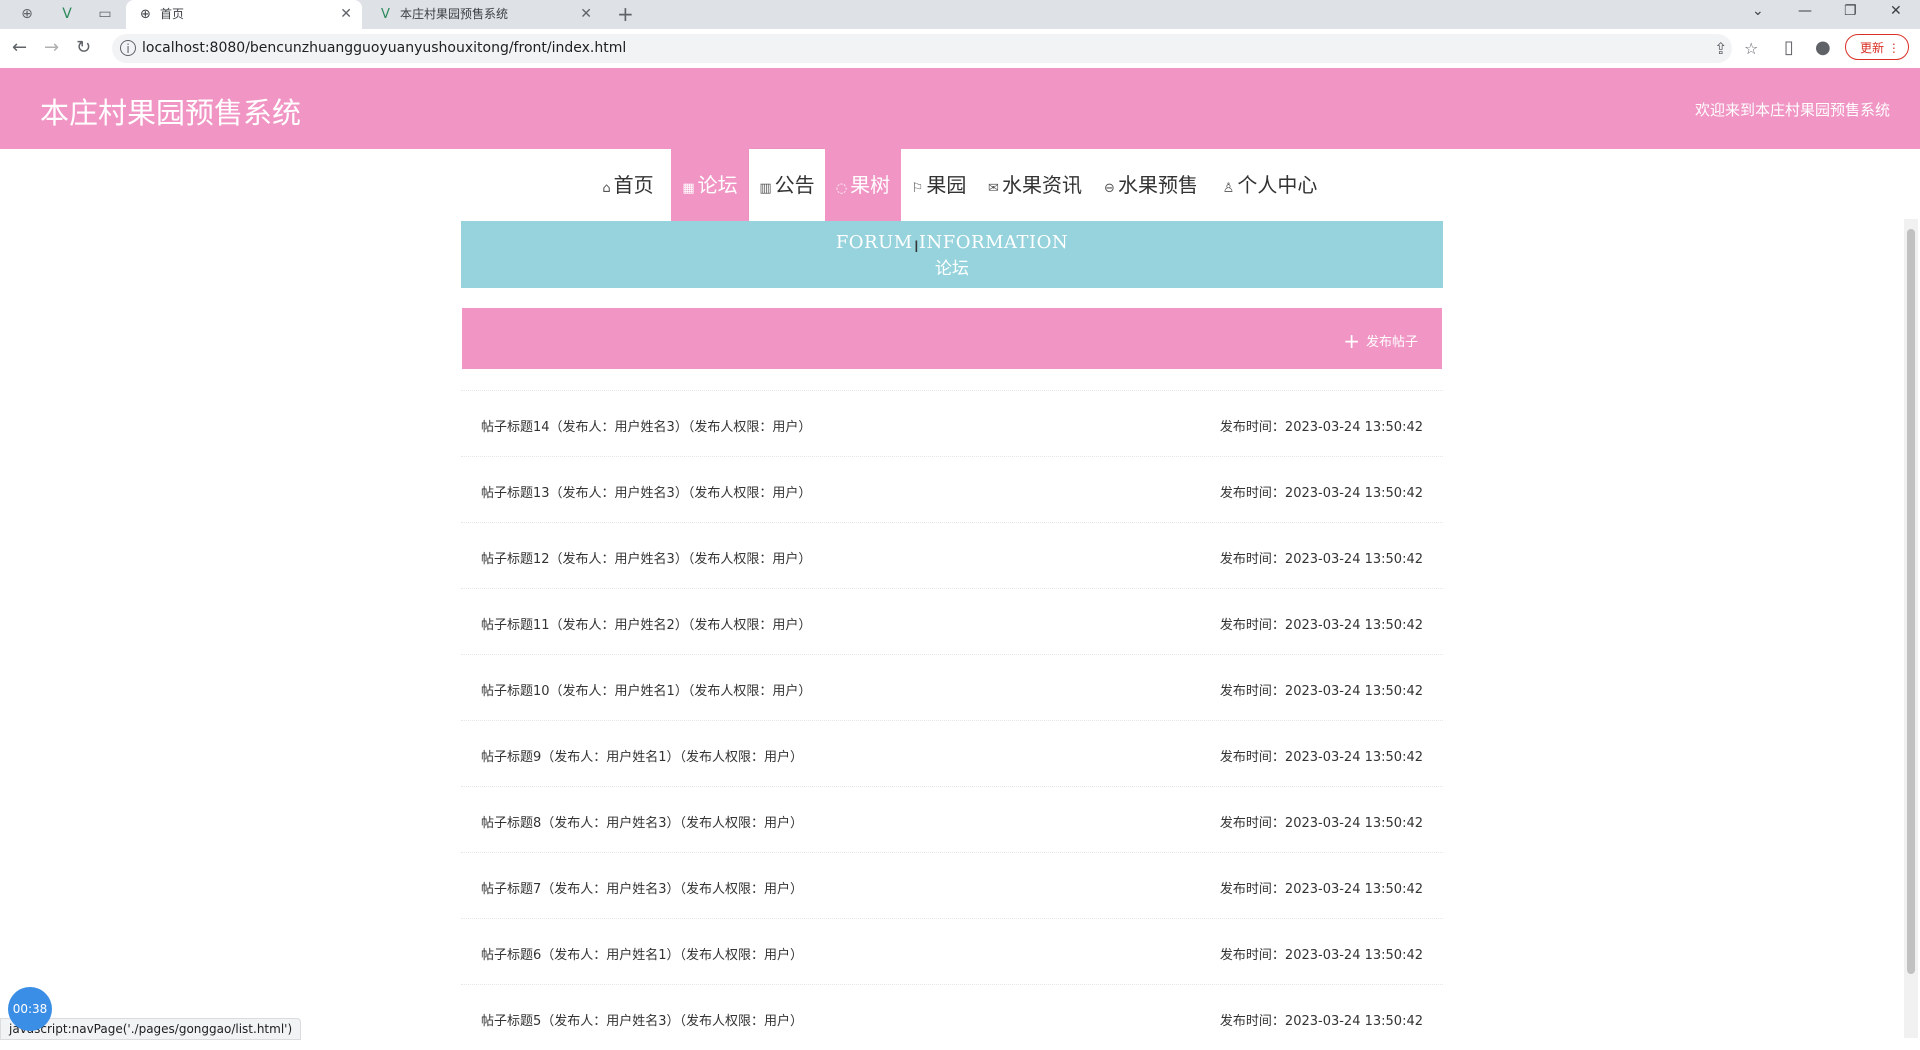 This screenshot has height=1050, width=1920. Describe the element at coordinates (841, 188) in the screenshot. I see `tree-icon: ◌` at that location.